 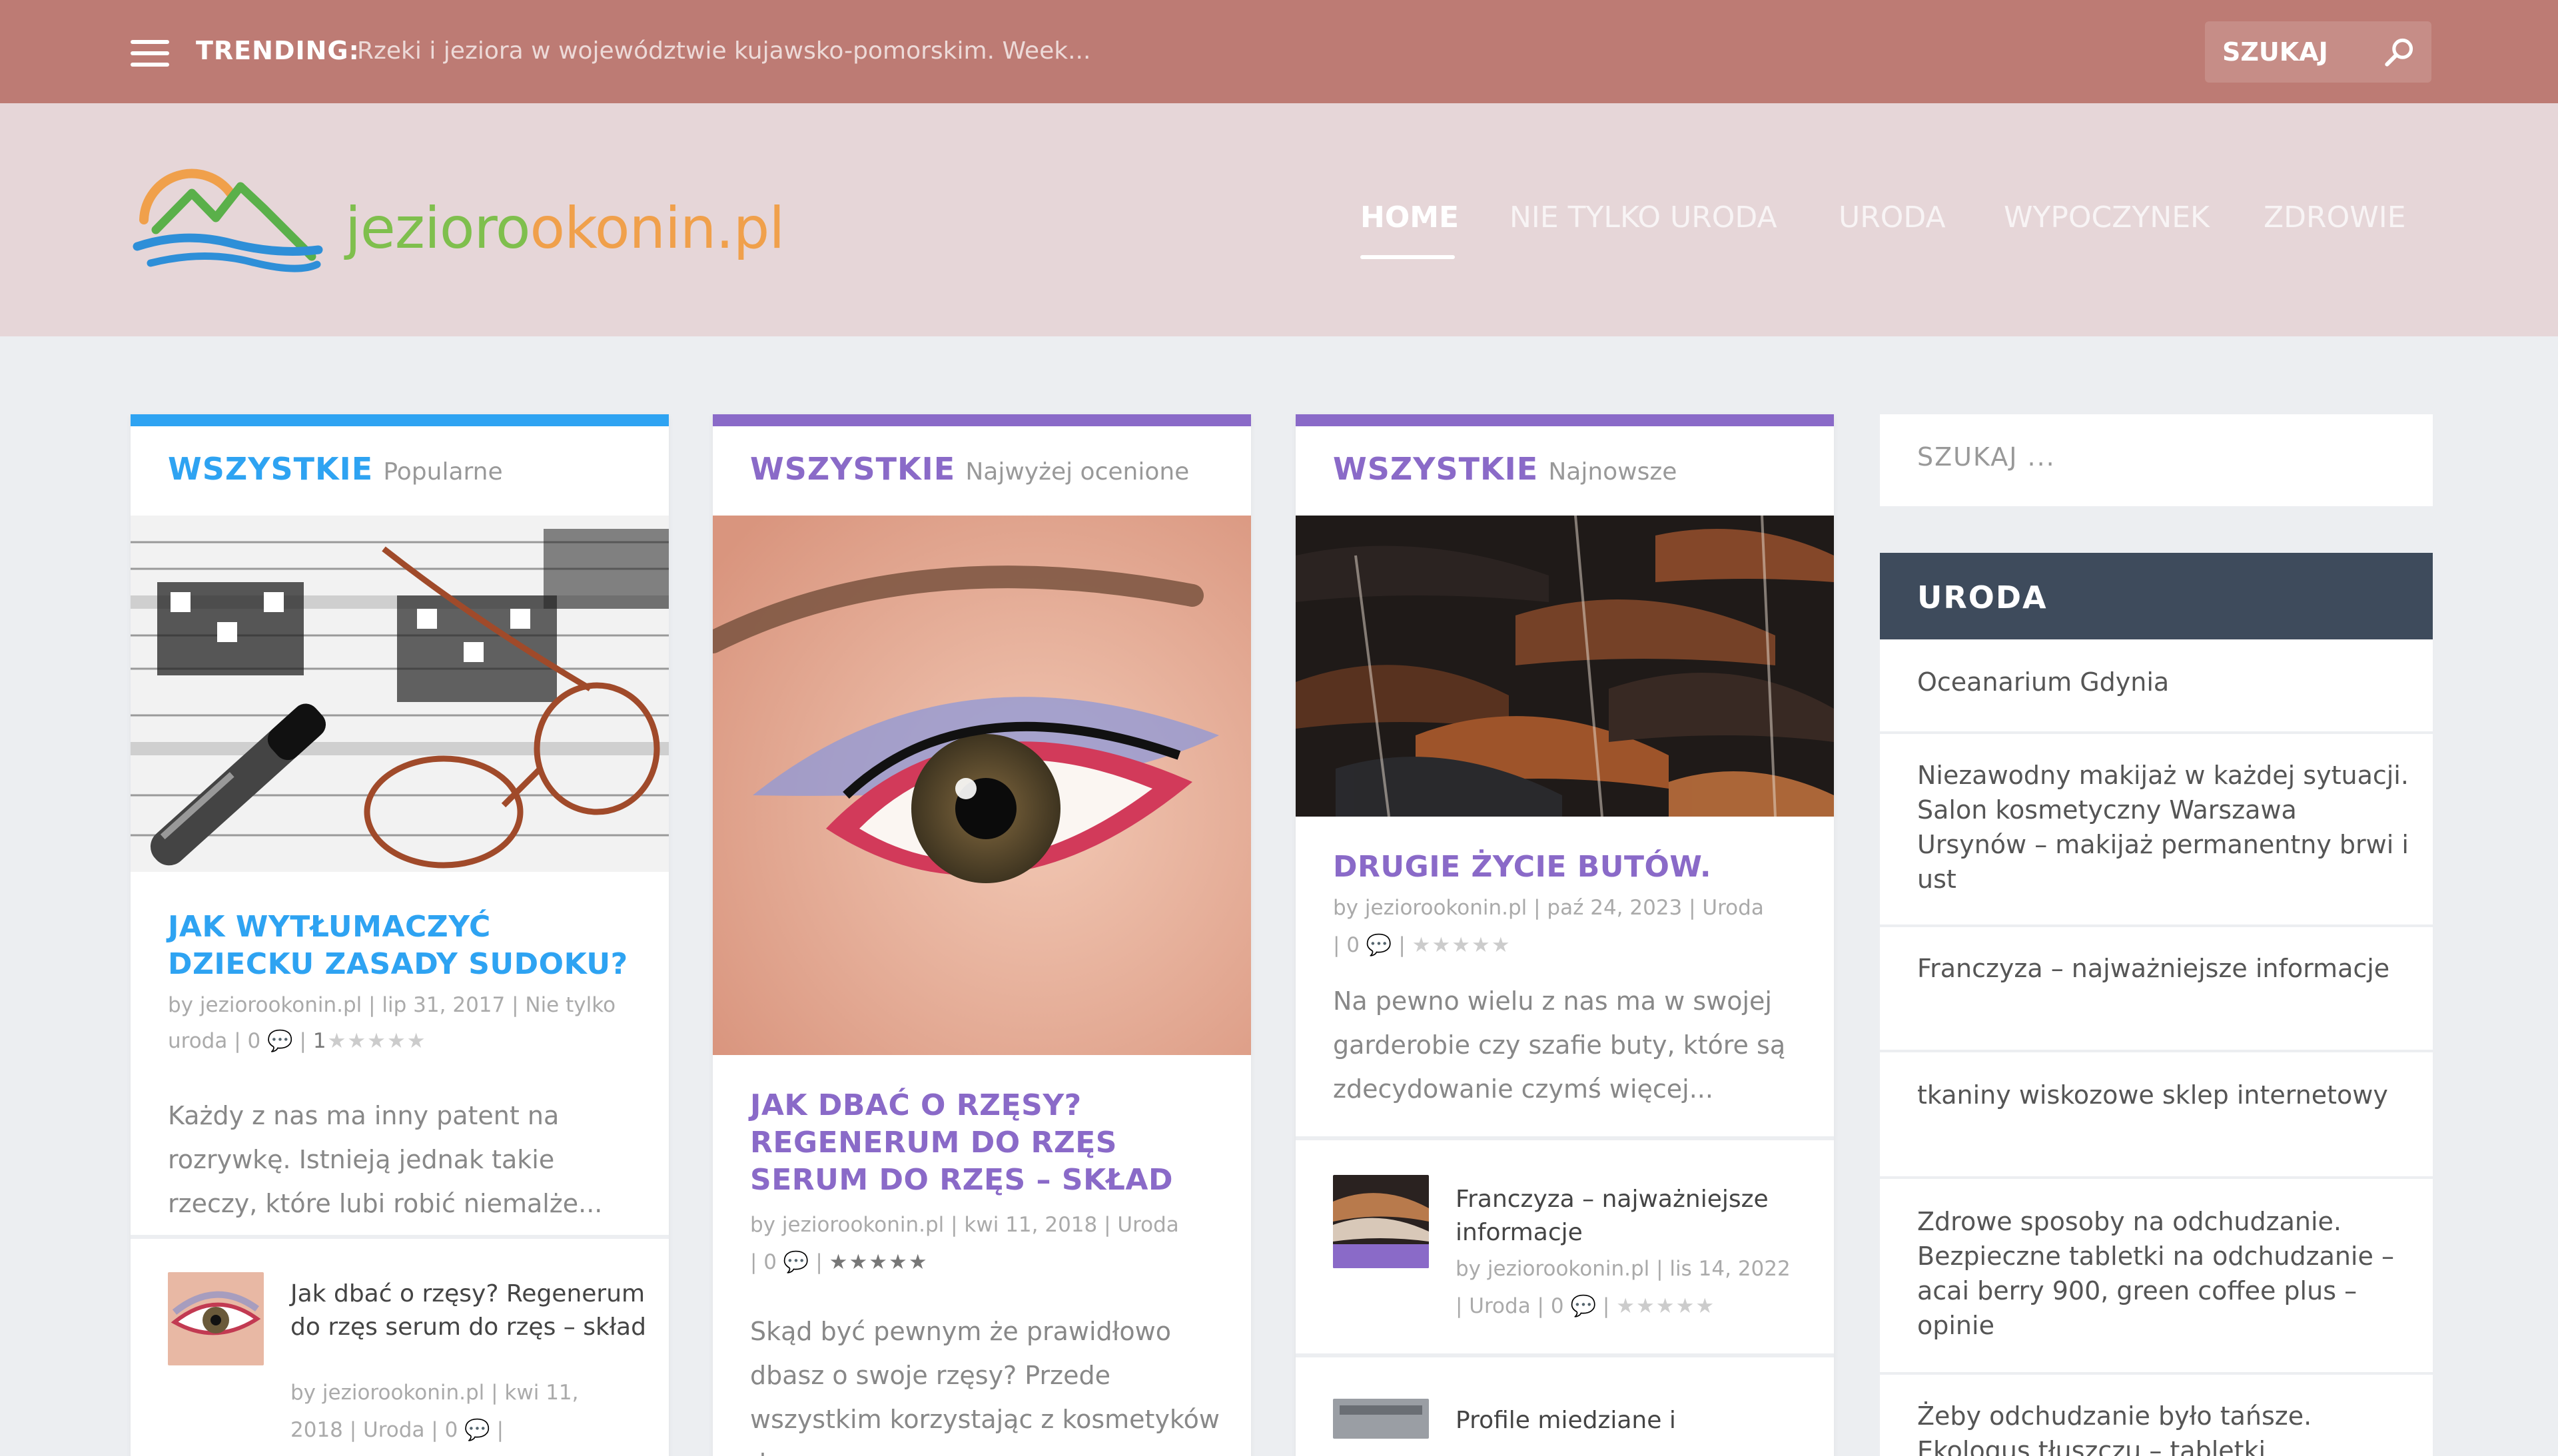 I want to click on hamburger-menu-icon, so click(x=150, y=53).